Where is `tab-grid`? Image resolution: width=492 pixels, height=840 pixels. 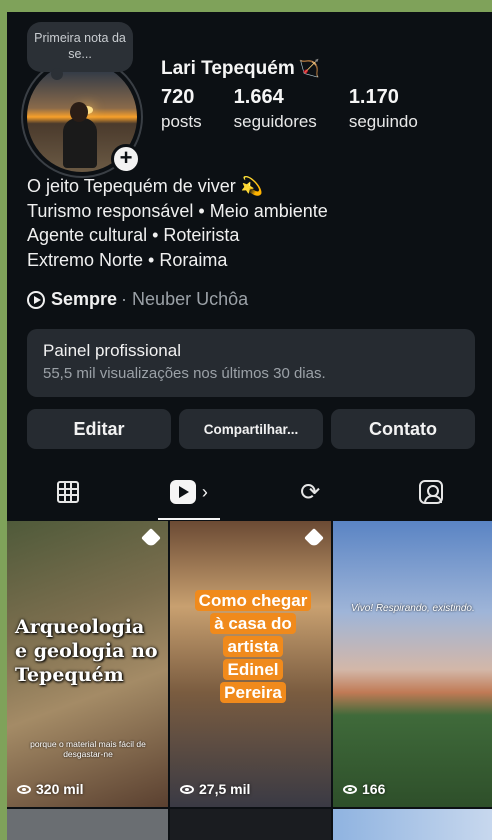
tab-grid is located at coordinates (67, 492).